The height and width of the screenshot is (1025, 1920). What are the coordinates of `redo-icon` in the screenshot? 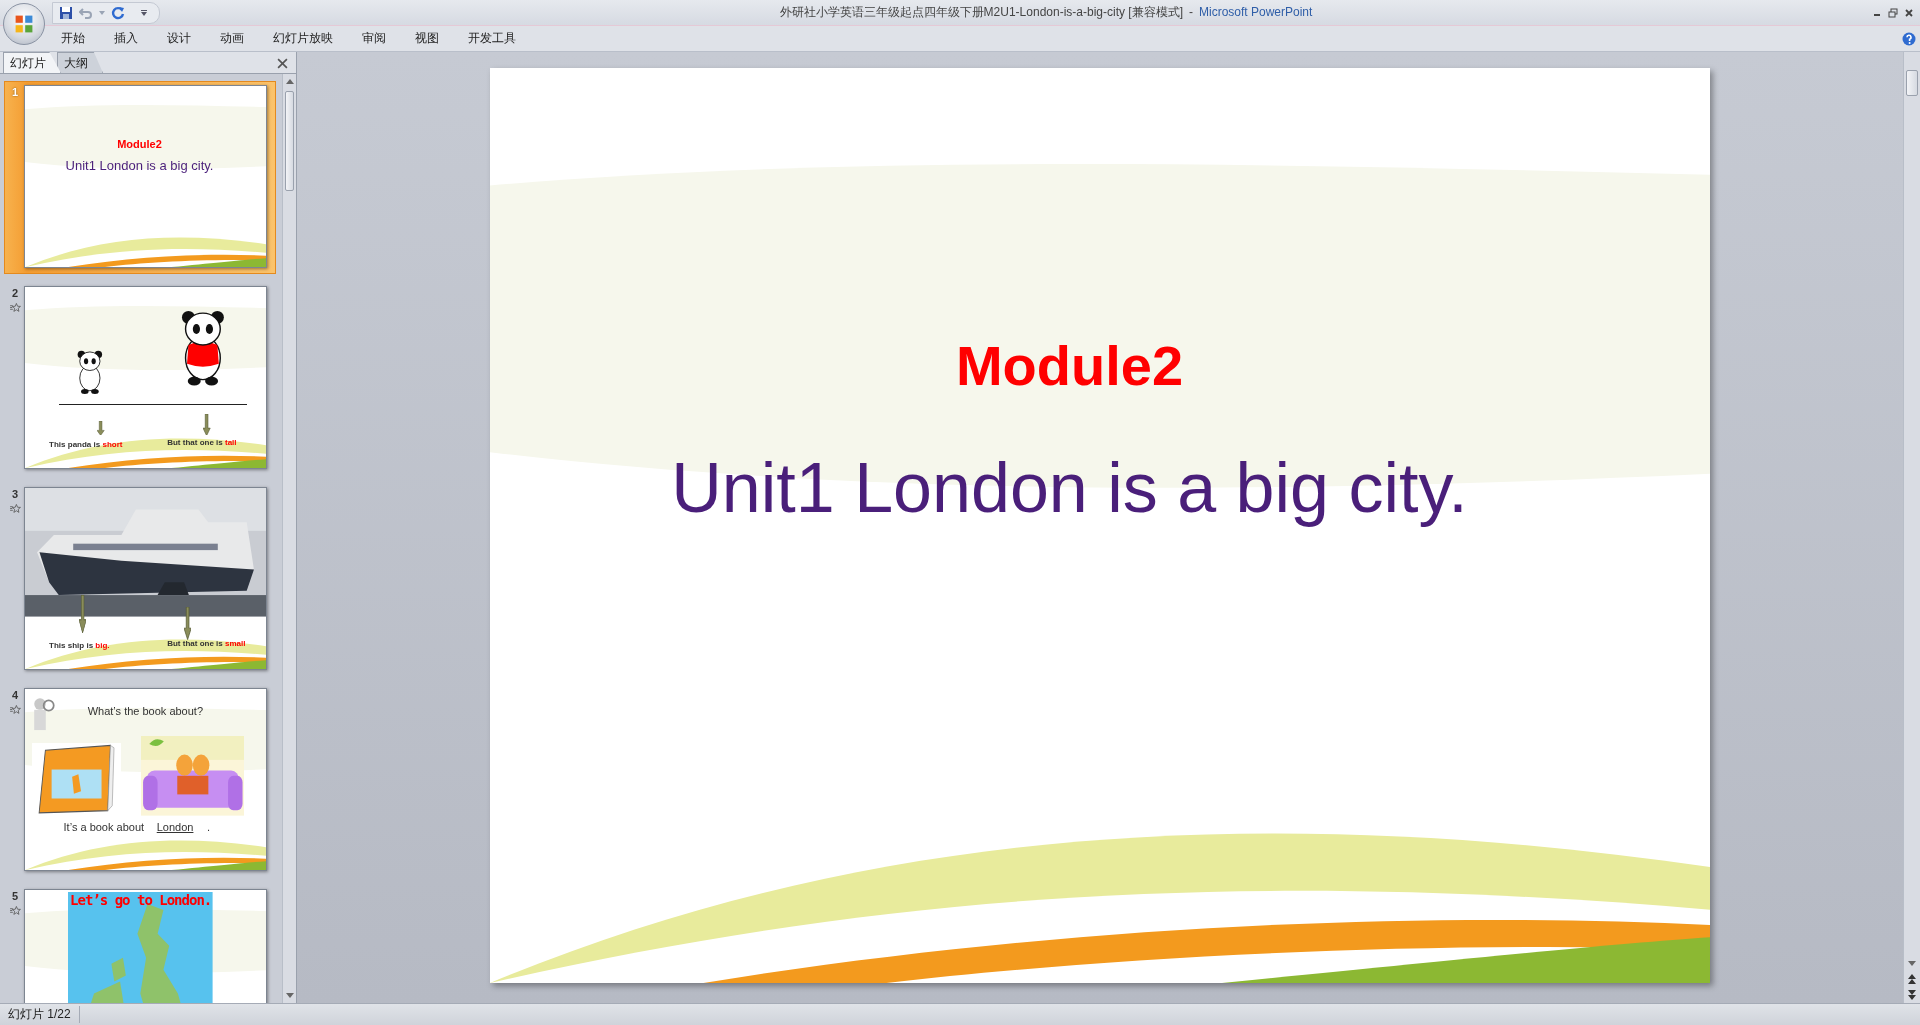 It's located at (118, 12).